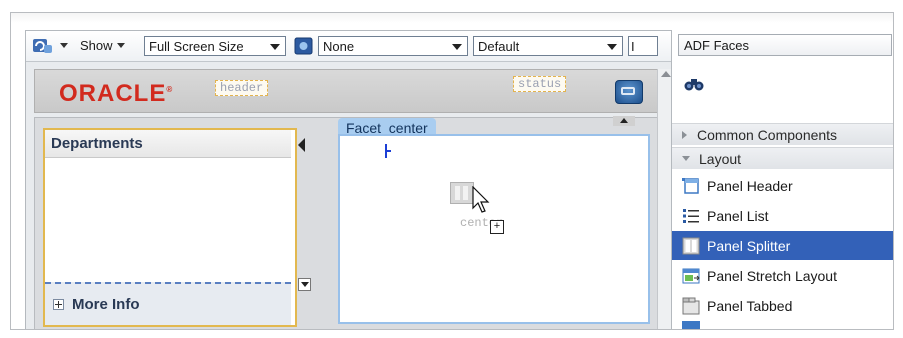  Describe the element at coordinates (782, 215) in the screenshot. I see `palette-item-panel-list: Panel List` at that location.